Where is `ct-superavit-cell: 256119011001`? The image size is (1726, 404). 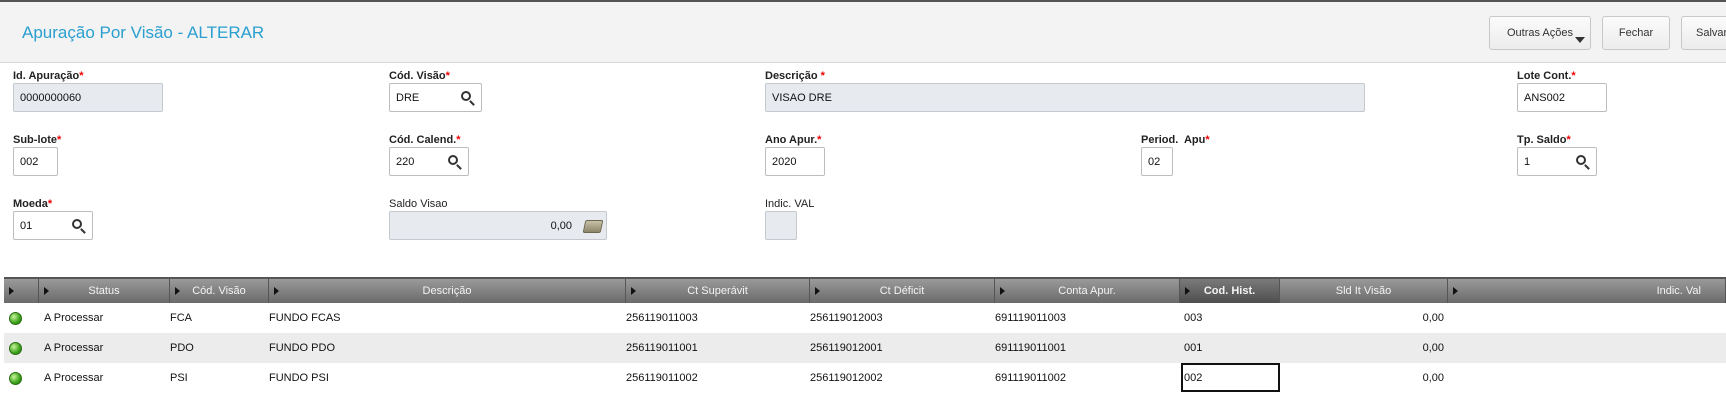
ct-superavit-cell: 256119011001 is located at coordinates (662, 348).